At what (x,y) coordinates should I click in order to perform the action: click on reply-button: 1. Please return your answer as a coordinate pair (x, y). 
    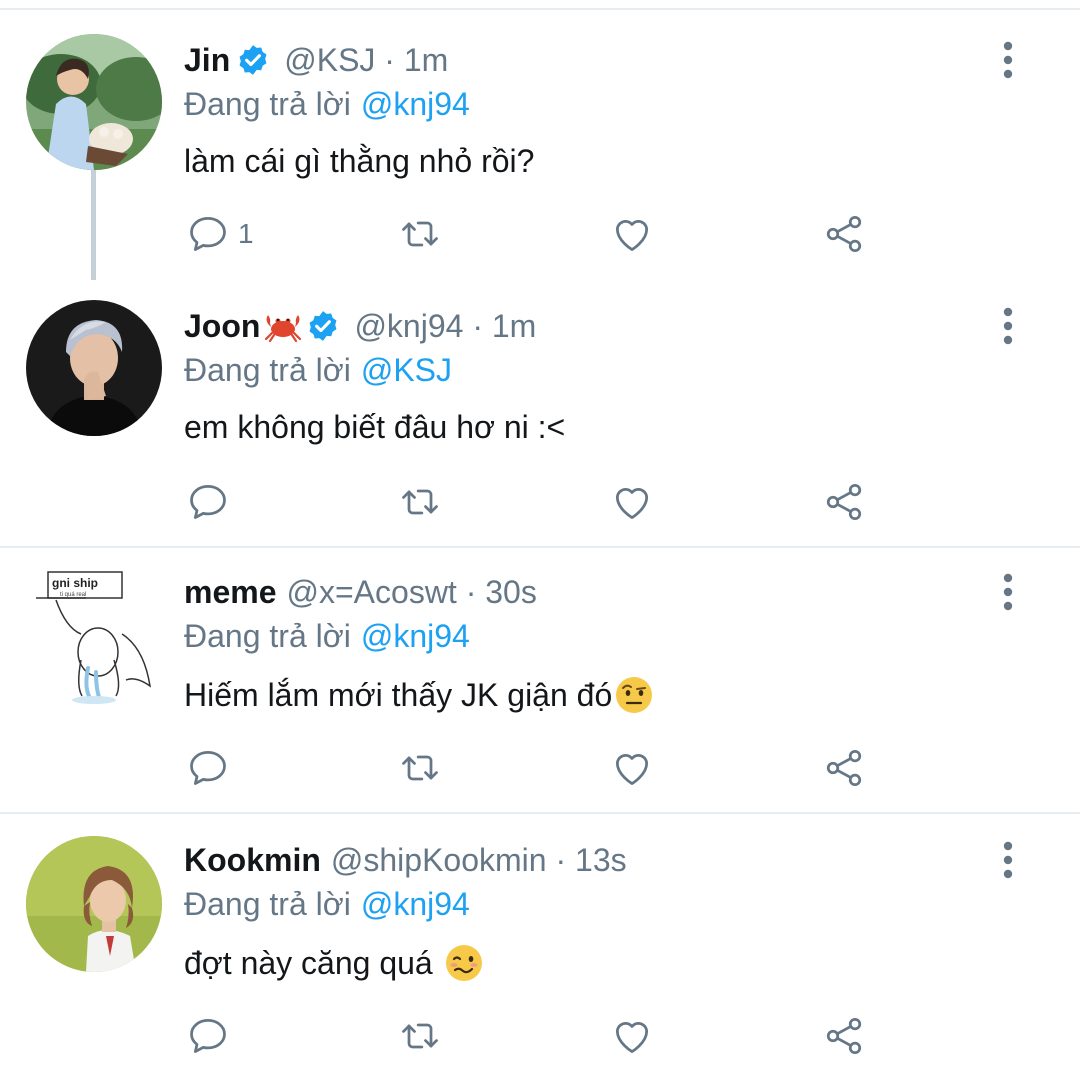
    Looking at the image, I should click on (220, 234).